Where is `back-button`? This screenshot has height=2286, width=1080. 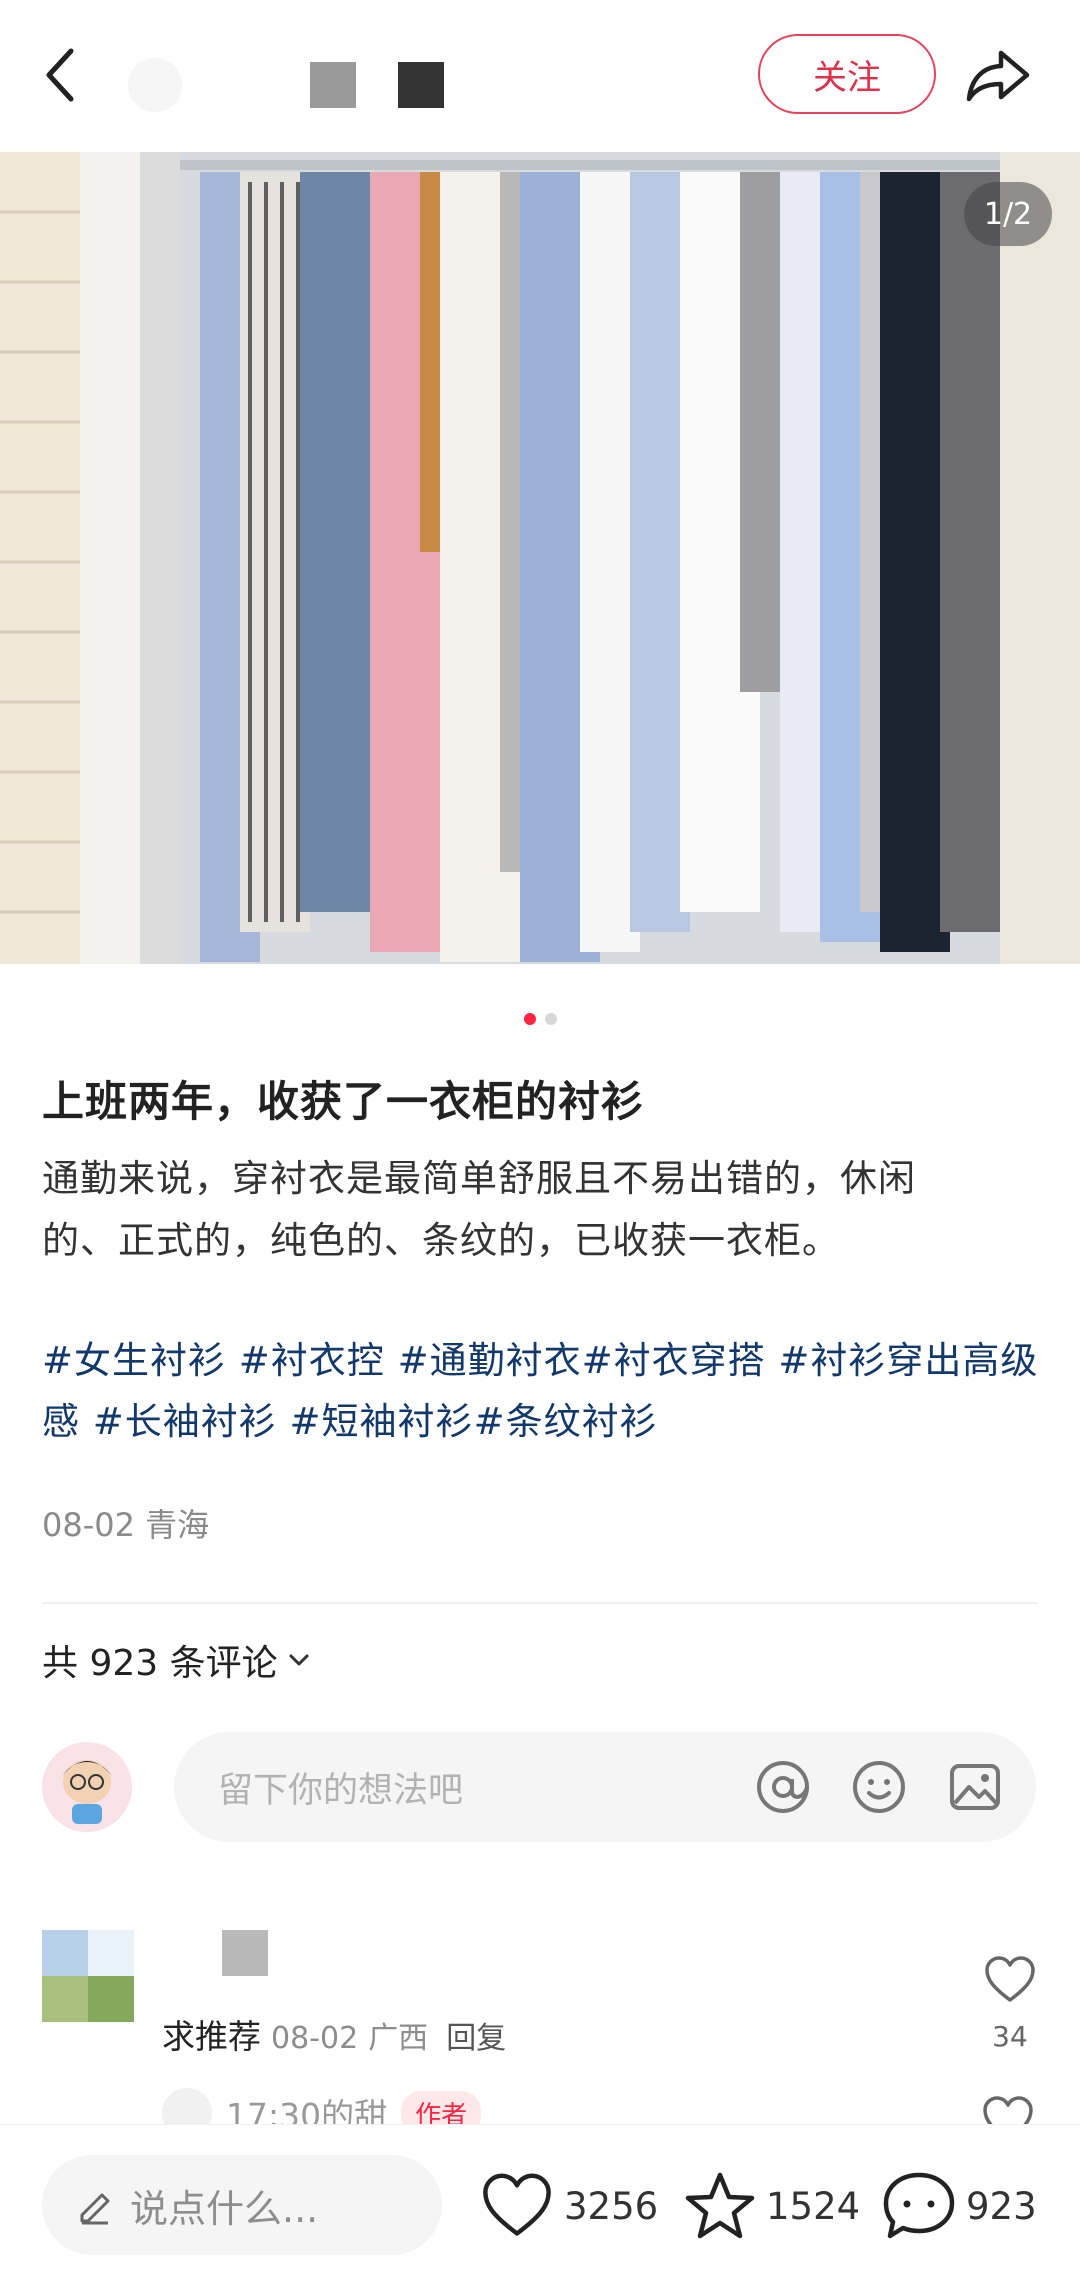 back-button is located at coordinates (60, 75).